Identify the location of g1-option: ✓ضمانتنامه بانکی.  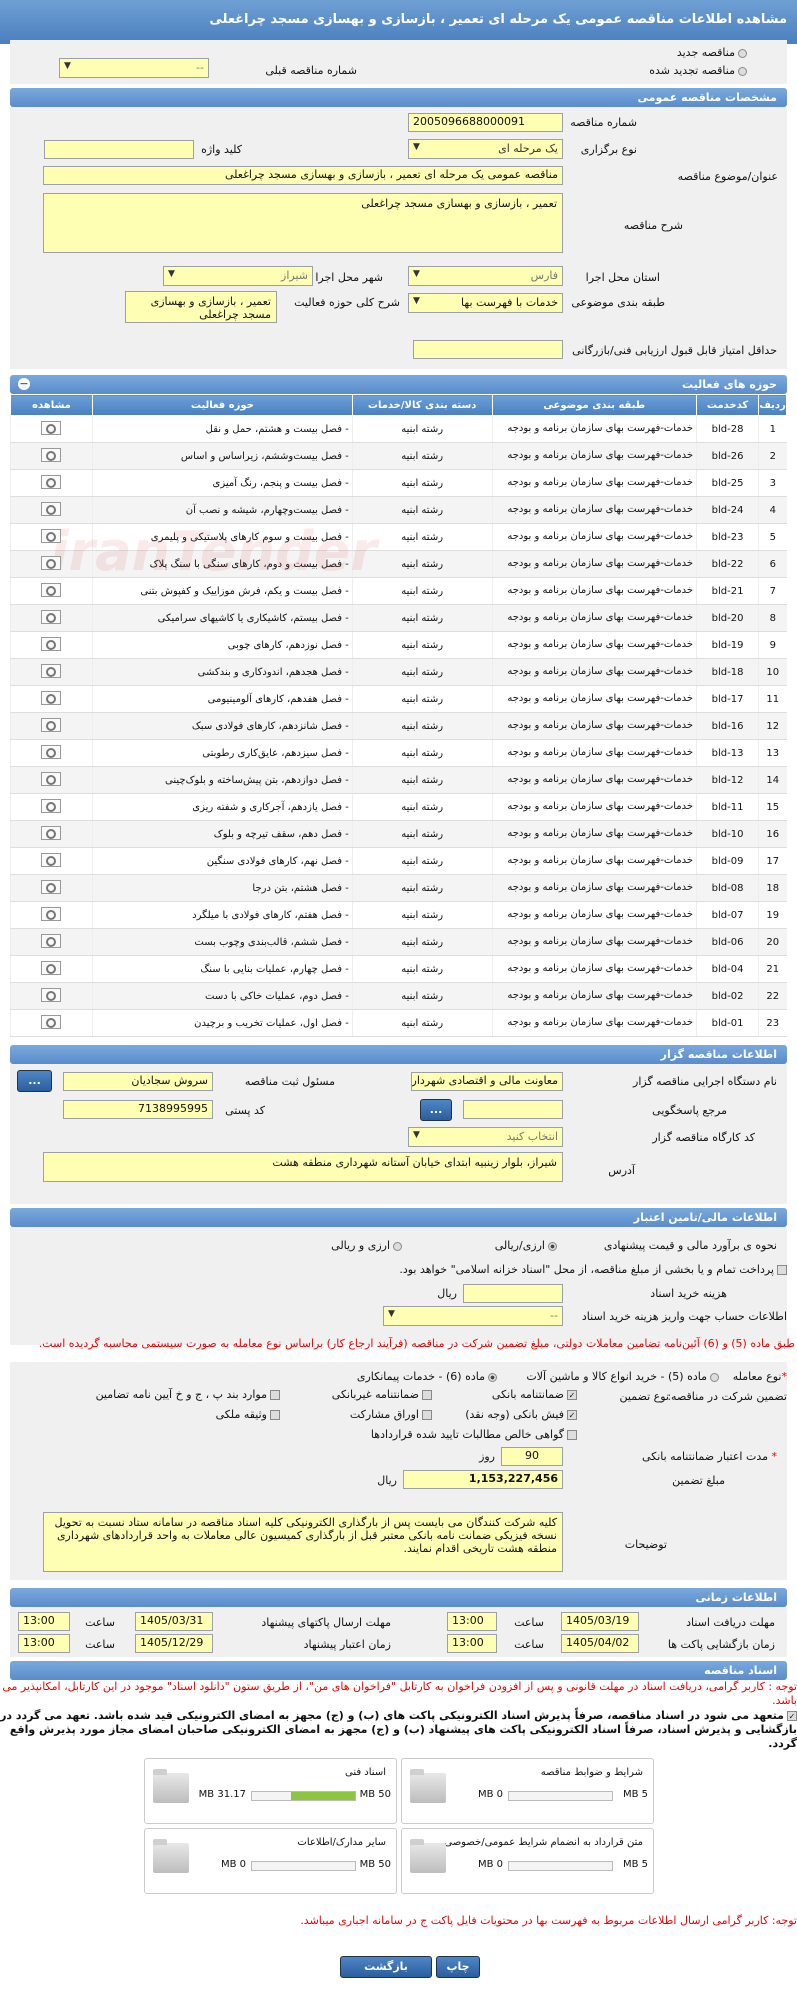
(534, 1394).